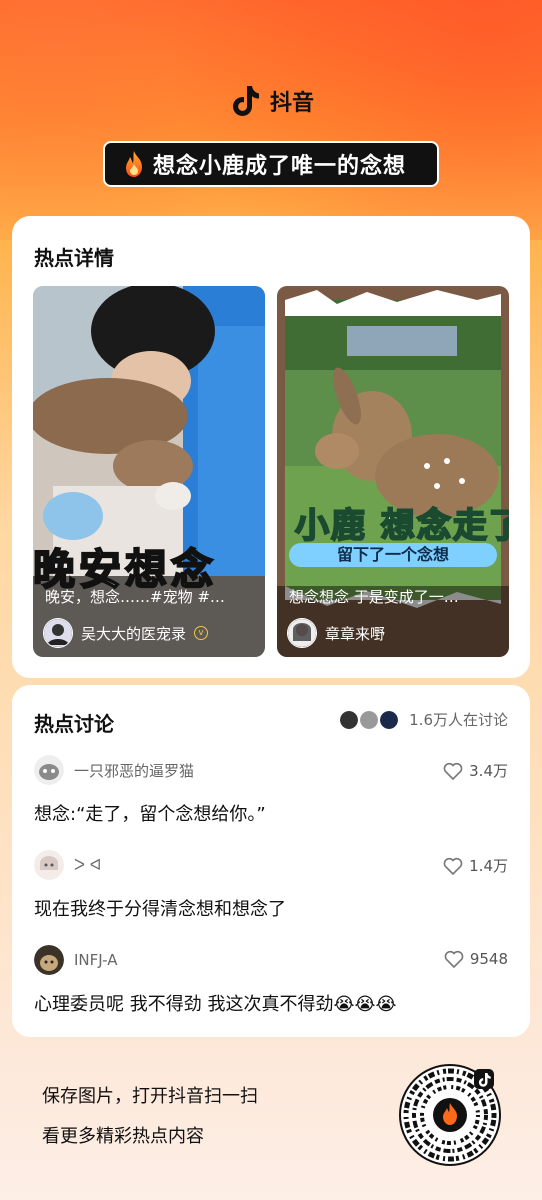  What do you see at coordinates (291, 103) in the screenshot?
I see `app-name: 抖音` at bounding box center [291, 103].